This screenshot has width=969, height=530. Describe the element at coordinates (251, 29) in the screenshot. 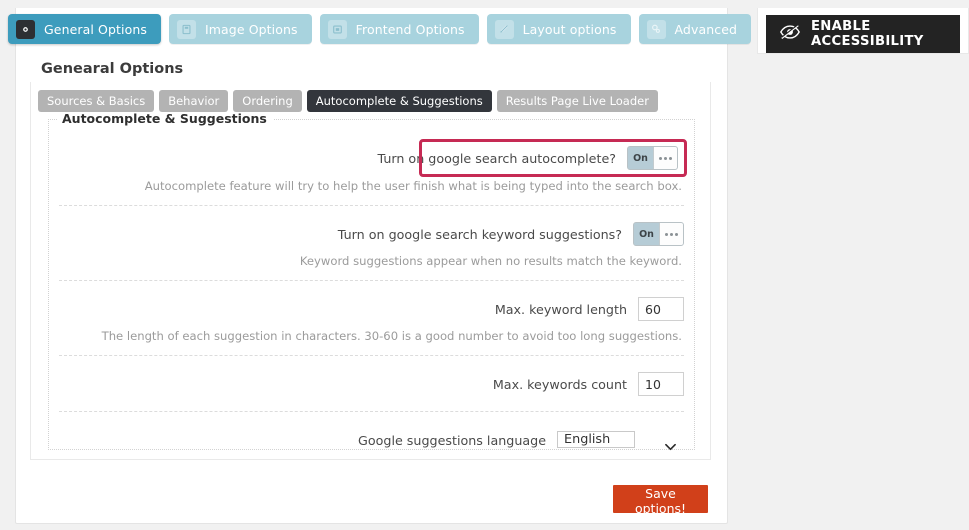

I see `tab-label: Image Options` at that location.